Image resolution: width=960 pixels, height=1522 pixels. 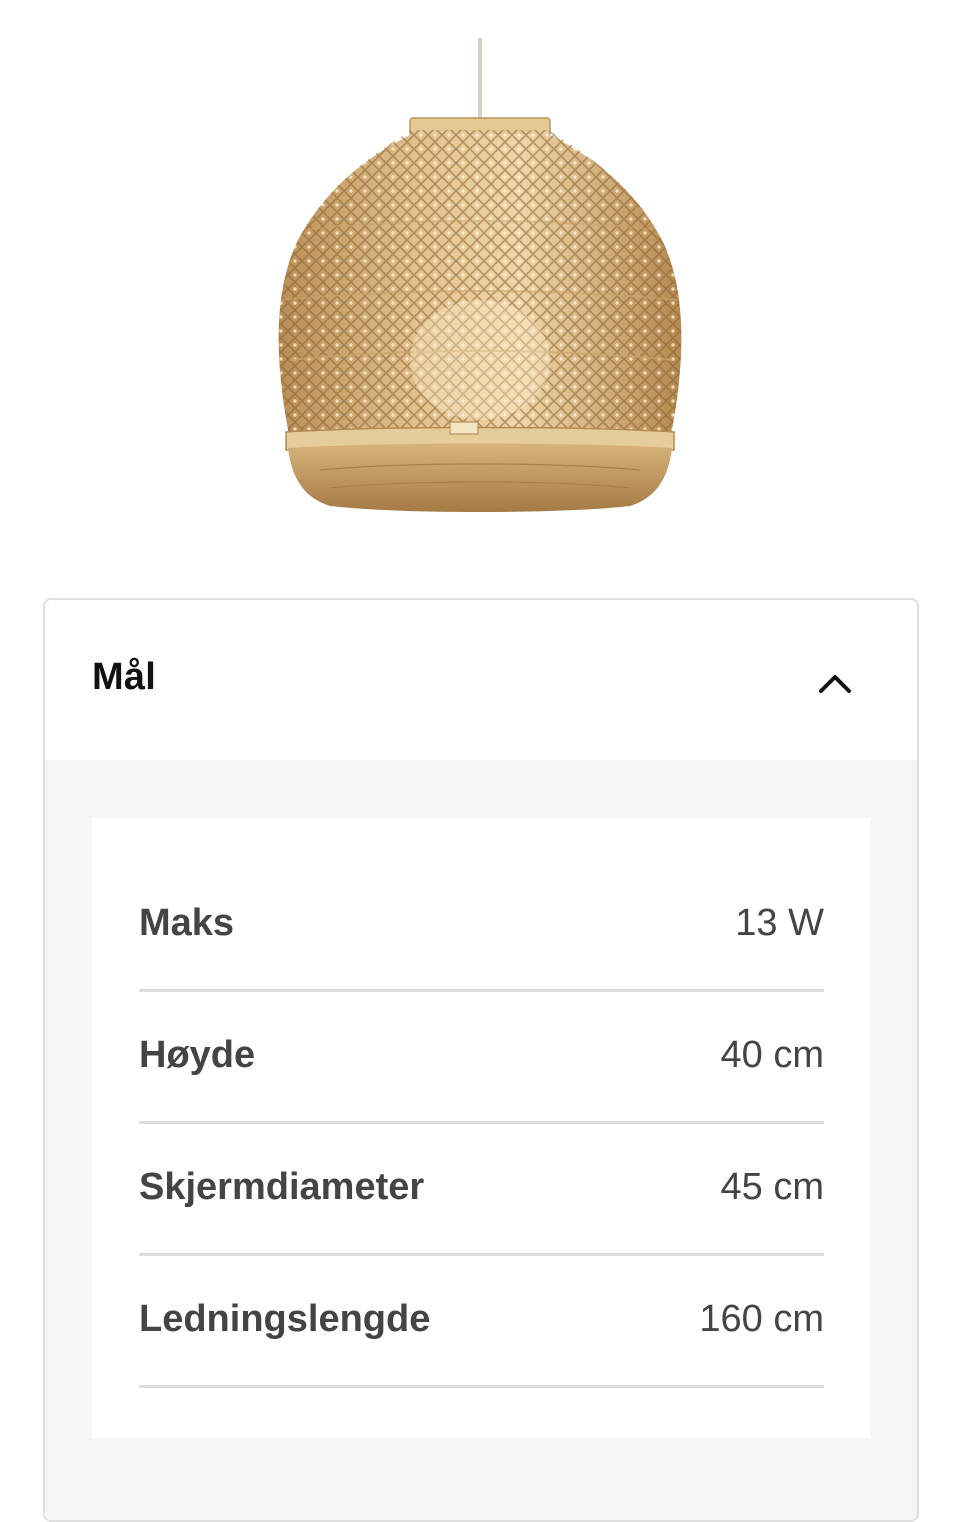 I want to click on spec-row-skjermdiameter: Skjermdiameter 45 cm, so click(x=481, y=1190).